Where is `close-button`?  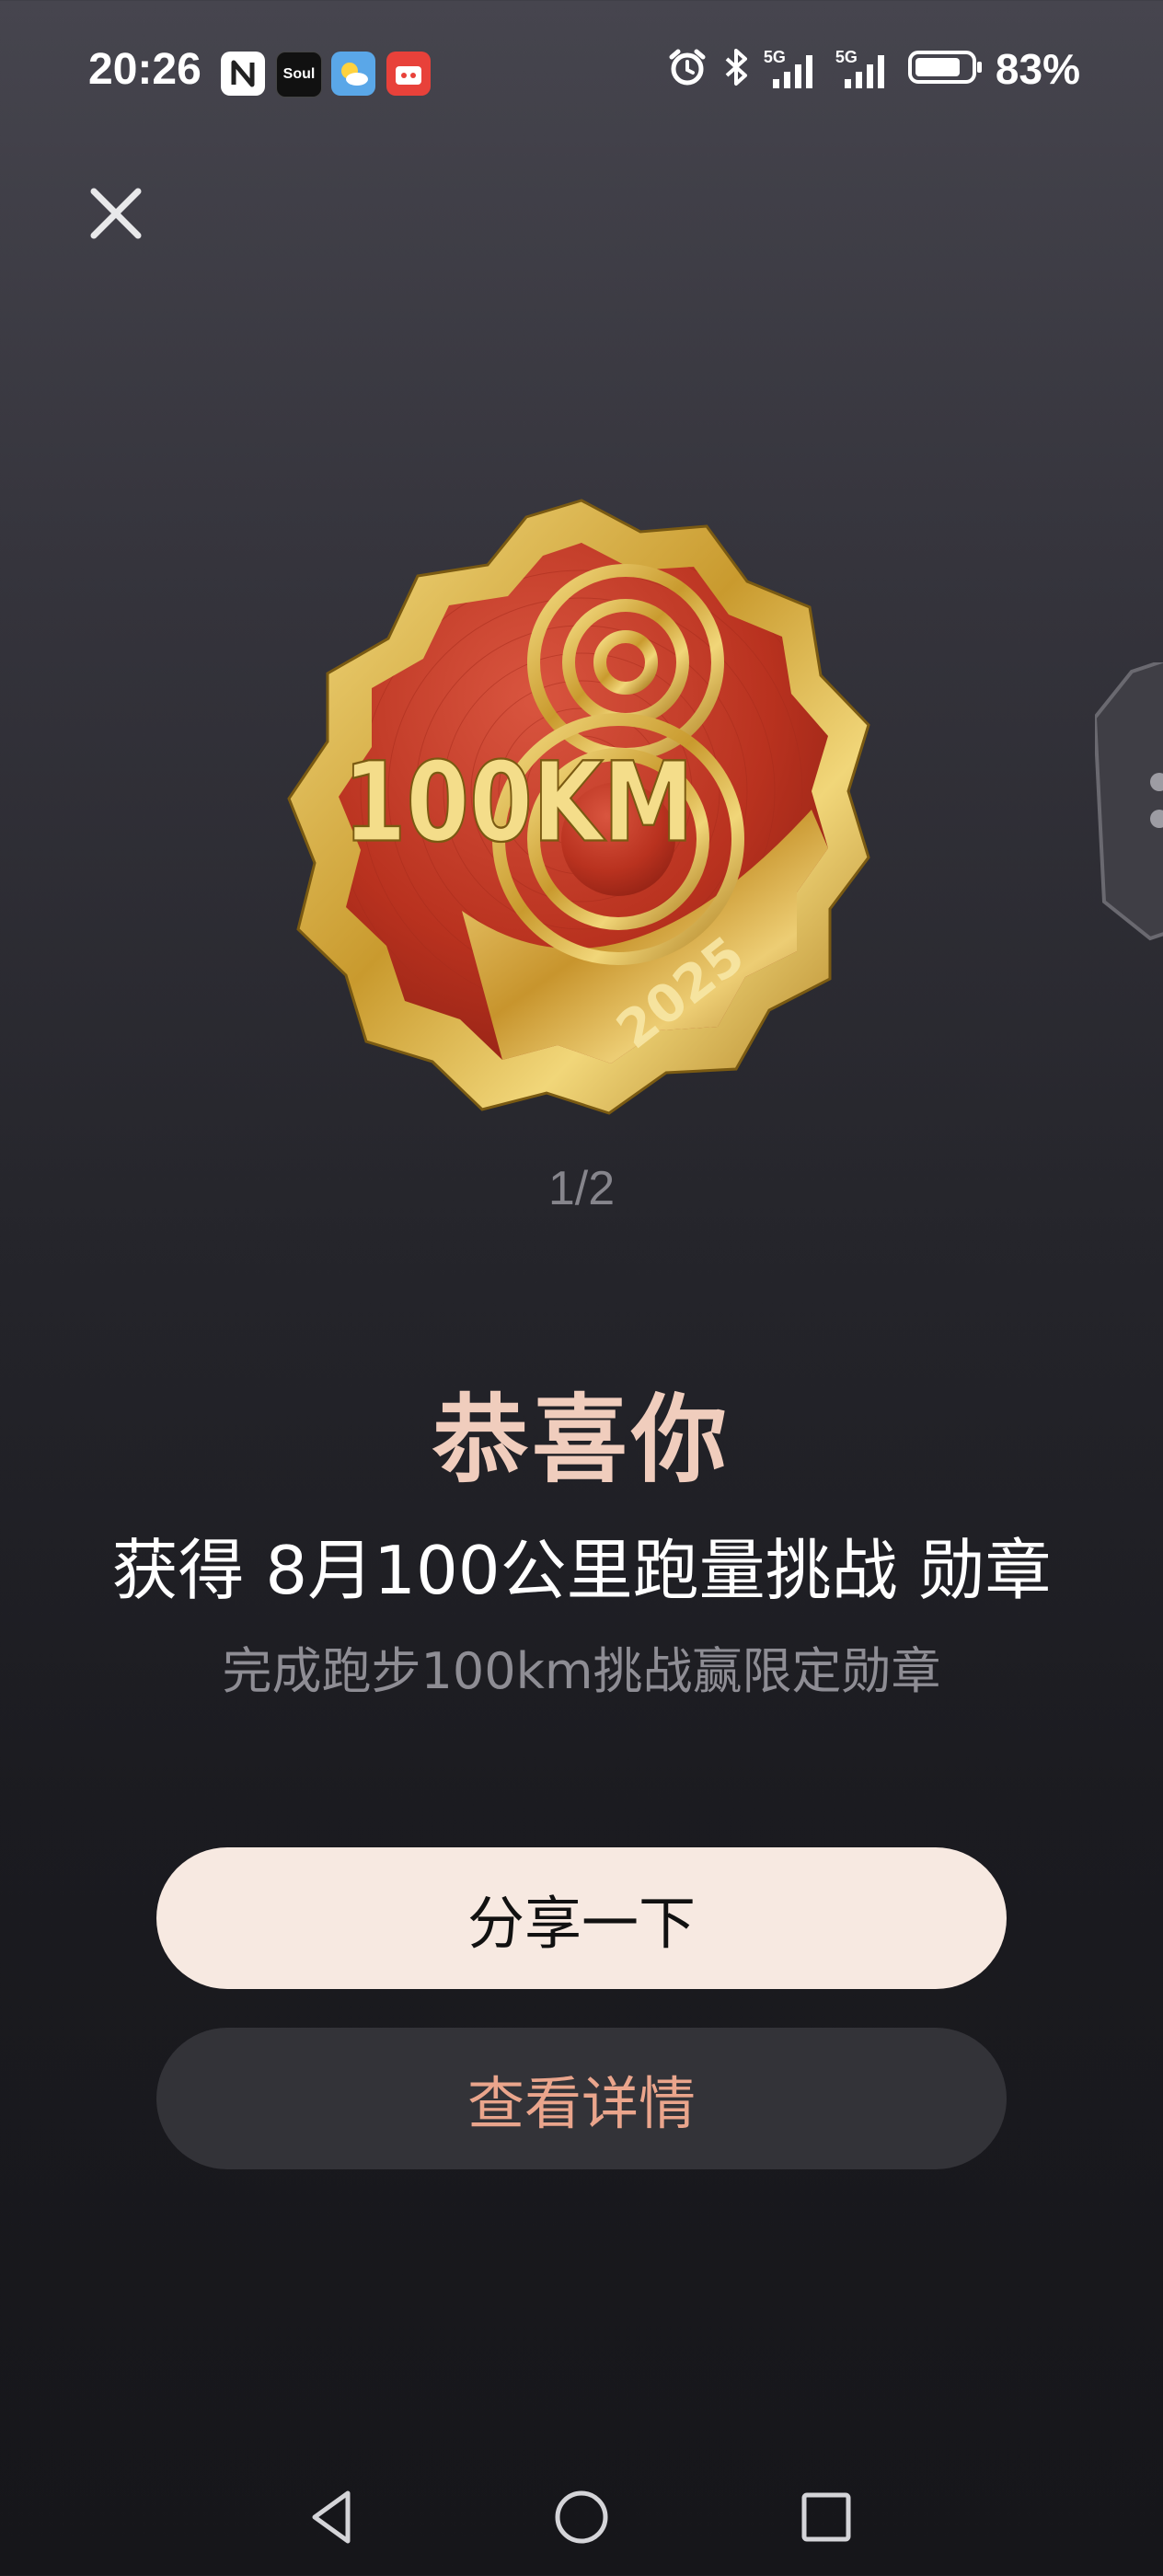
close-button is located at coordinates (116, 213).